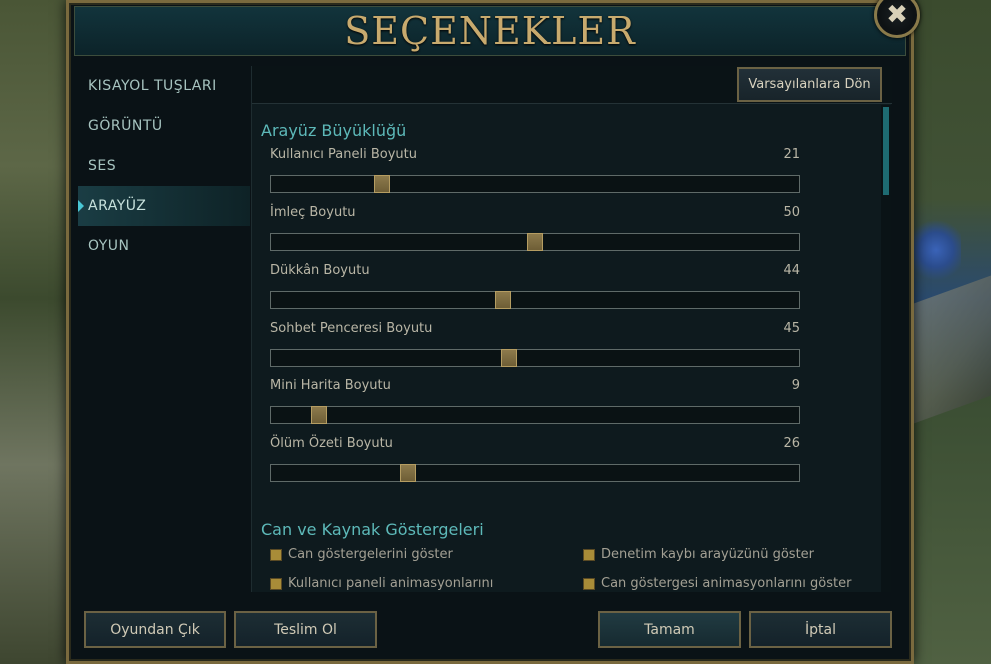 This screenshot has width=991, height=664. Describe the element at coordinates (102, 166) in the screenshot. I see `sidebar-item-label: SES` at that location.